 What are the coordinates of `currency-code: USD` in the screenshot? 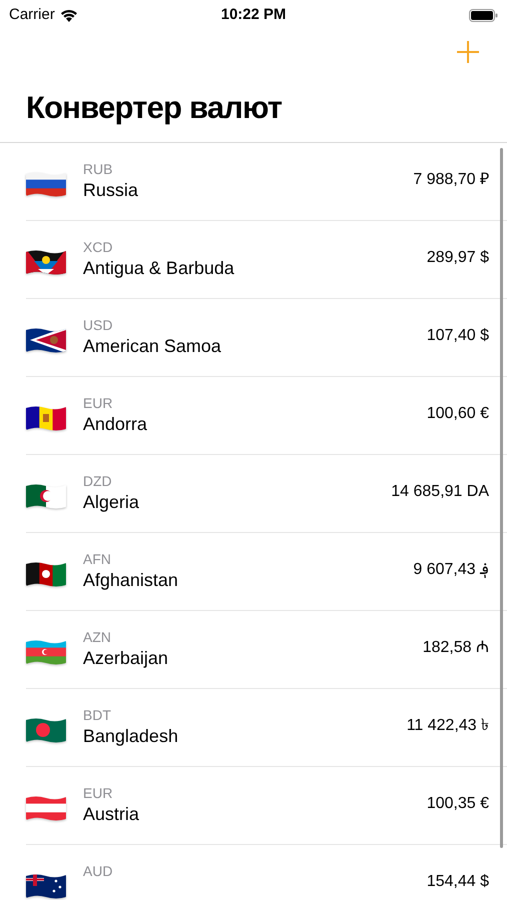 It's located at (98, 325).